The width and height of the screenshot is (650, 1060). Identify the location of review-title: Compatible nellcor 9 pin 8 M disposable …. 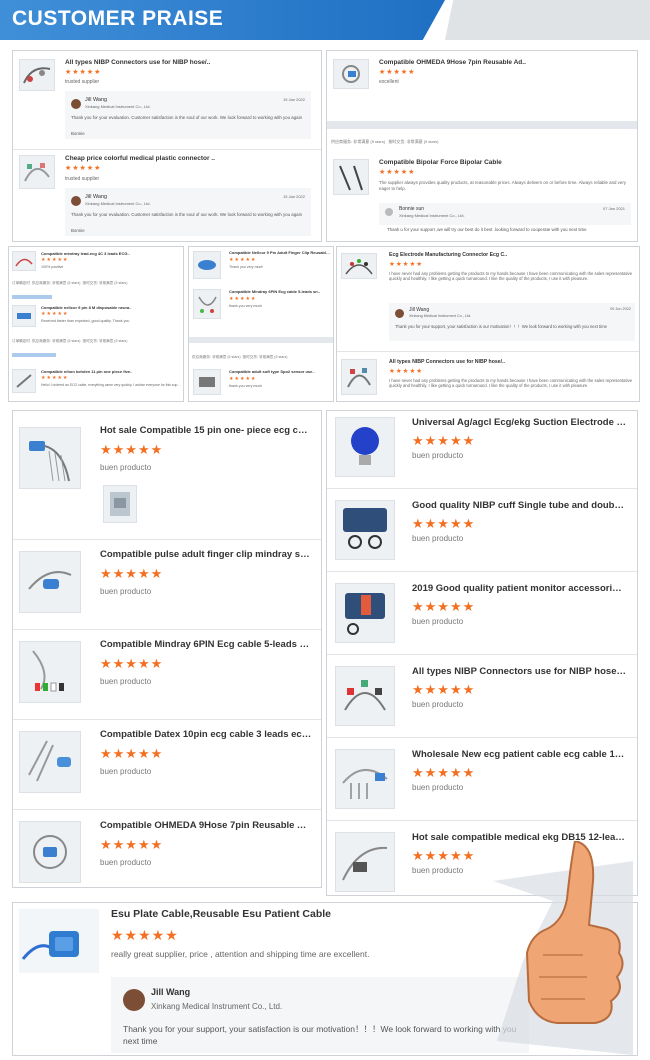
(111, 307).